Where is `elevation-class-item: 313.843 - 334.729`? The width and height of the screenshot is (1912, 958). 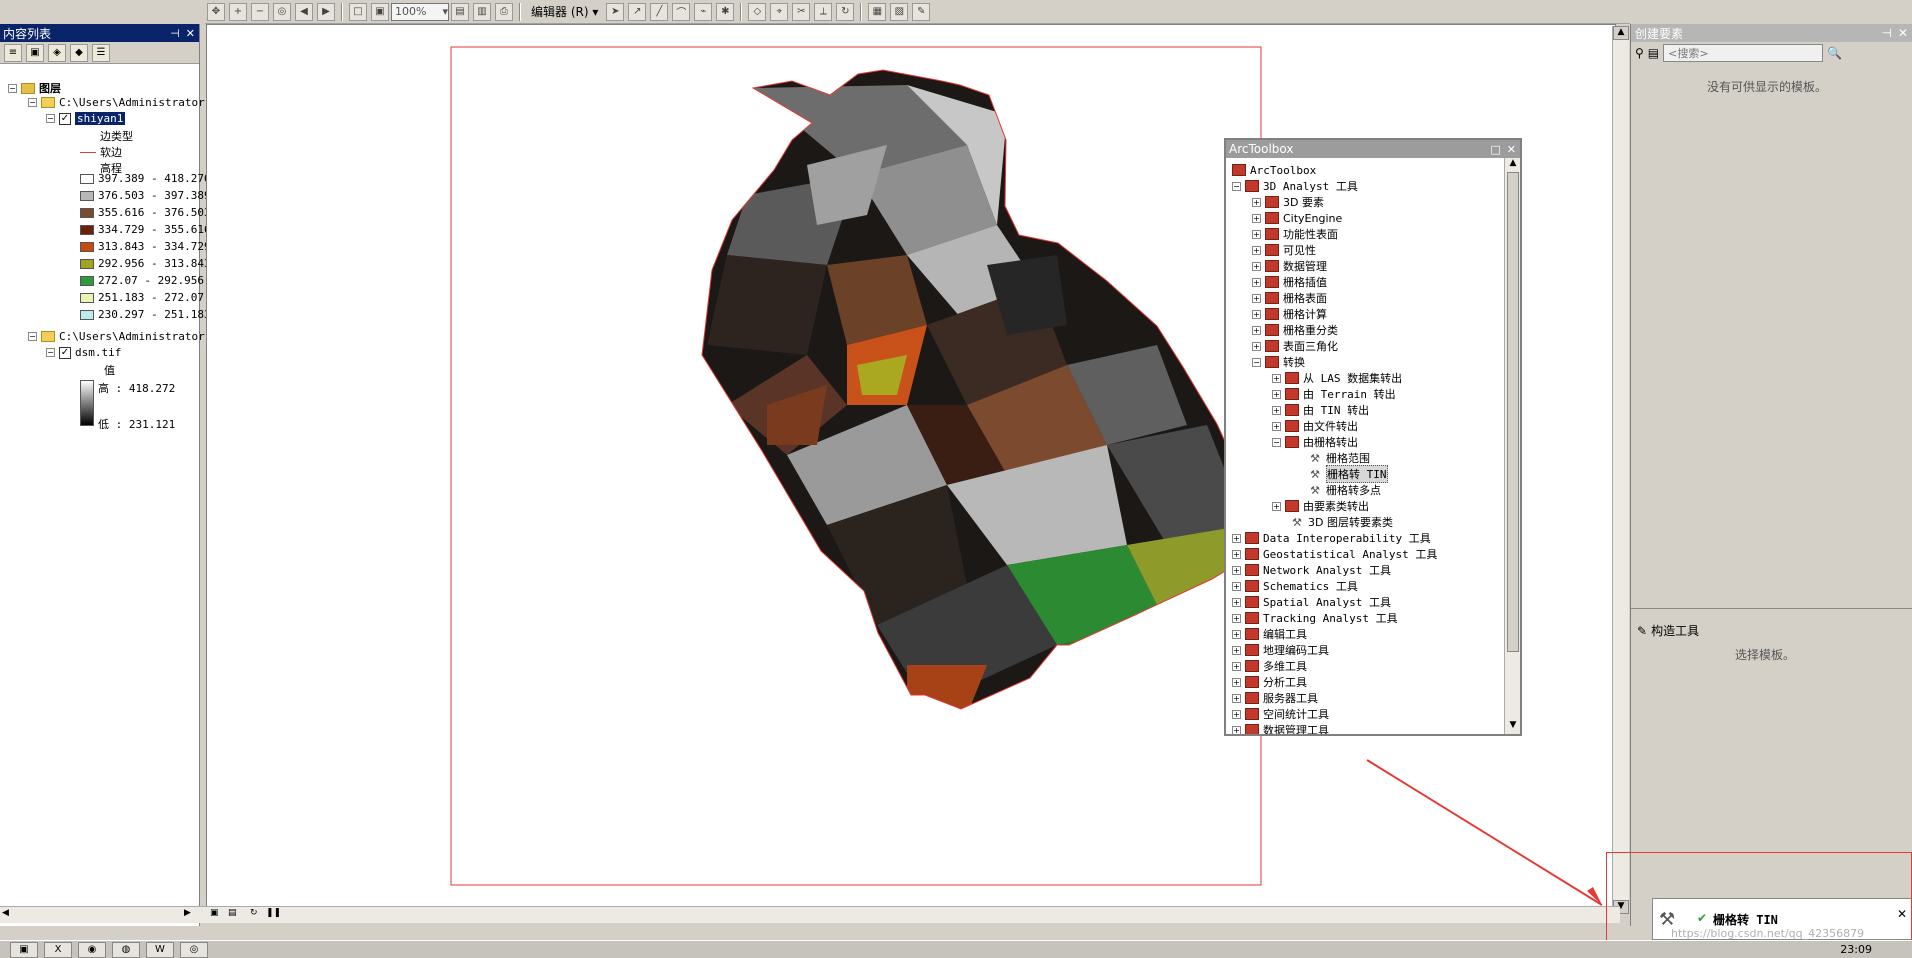 elevation-class-item: 313.843 - 334.729 is located at coordinates (145, 246).